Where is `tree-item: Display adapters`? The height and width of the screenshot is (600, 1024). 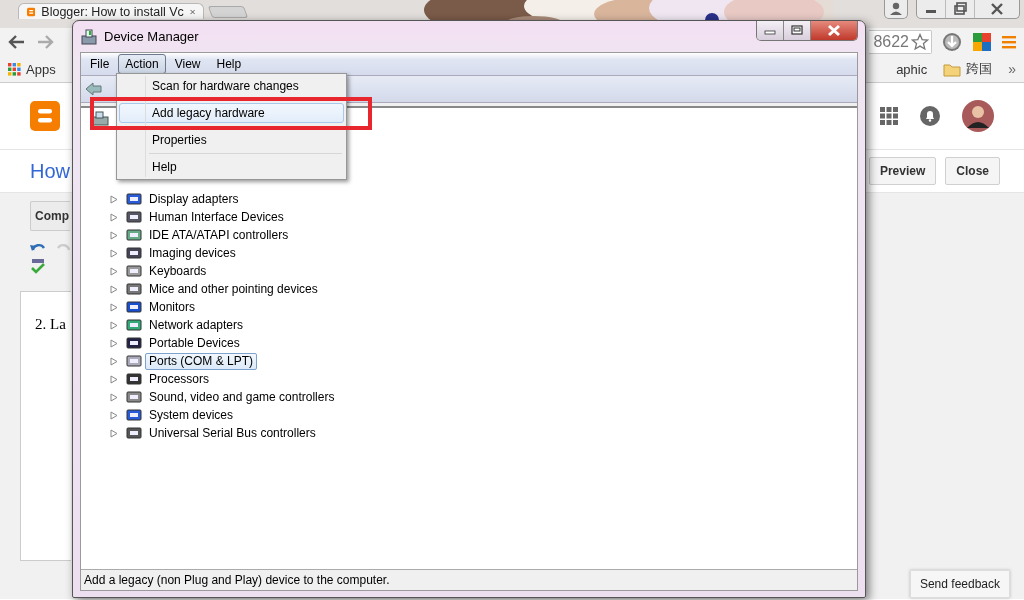
tree-item: Display adapters is located at coordinates (194, 199).